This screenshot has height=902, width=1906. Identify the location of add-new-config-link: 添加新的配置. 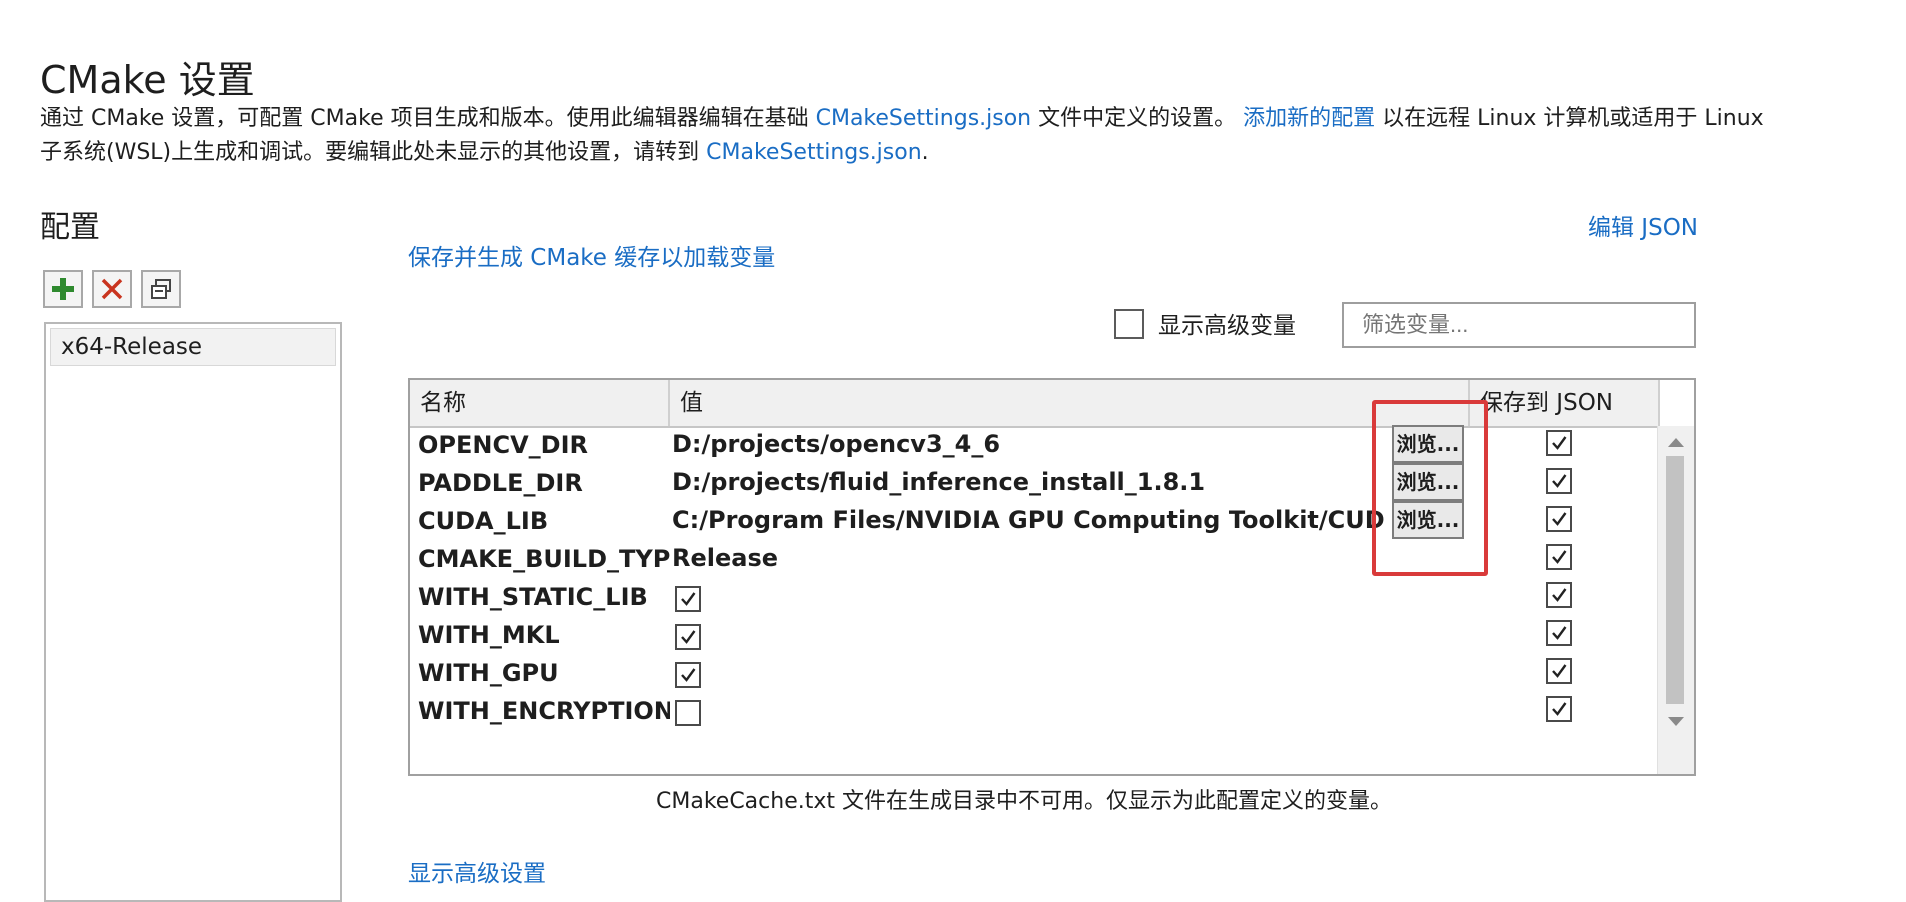
(1309, 118).